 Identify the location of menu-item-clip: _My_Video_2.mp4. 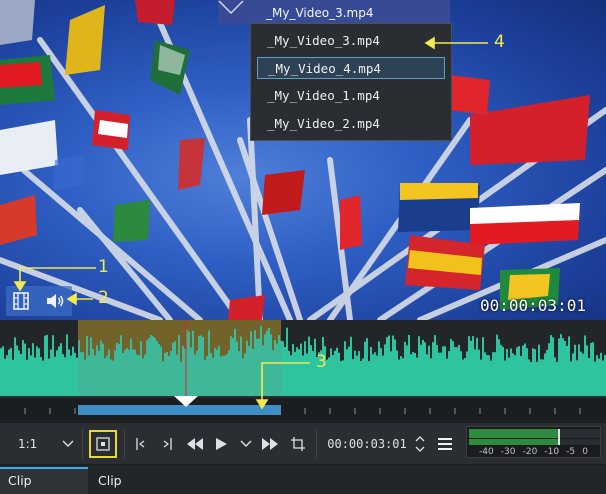
(351, 124).